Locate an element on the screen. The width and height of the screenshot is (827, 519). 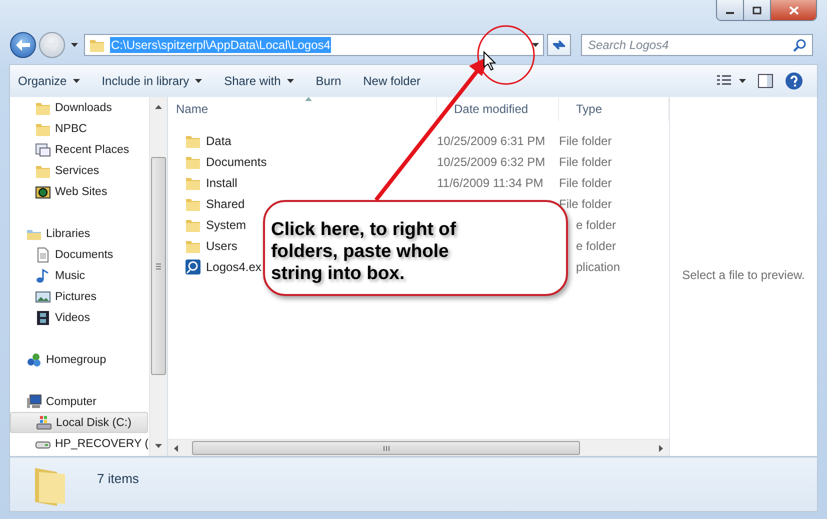
list-view-icon is located at coordinates (724, 81).